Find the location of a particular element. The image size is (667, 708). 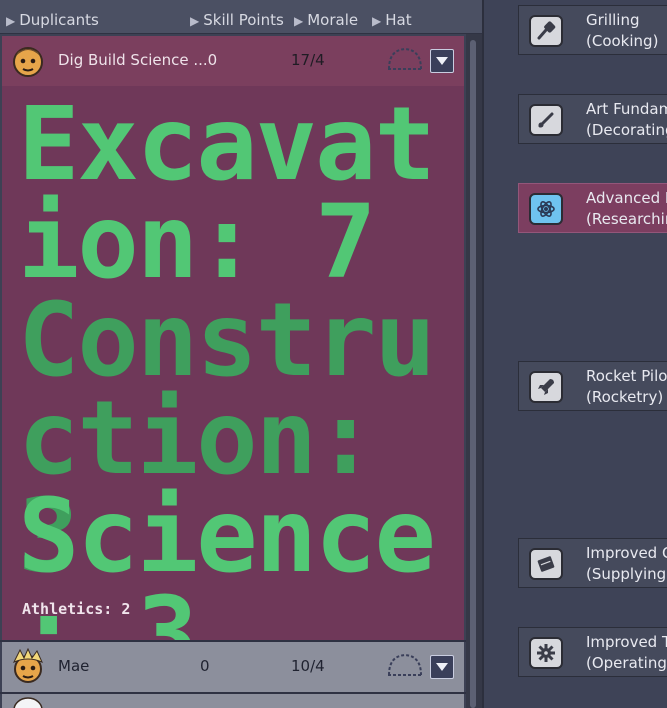

skill-node-art-fundamentals: Art Fundam (Decorating is located at coordinates (592, 119).